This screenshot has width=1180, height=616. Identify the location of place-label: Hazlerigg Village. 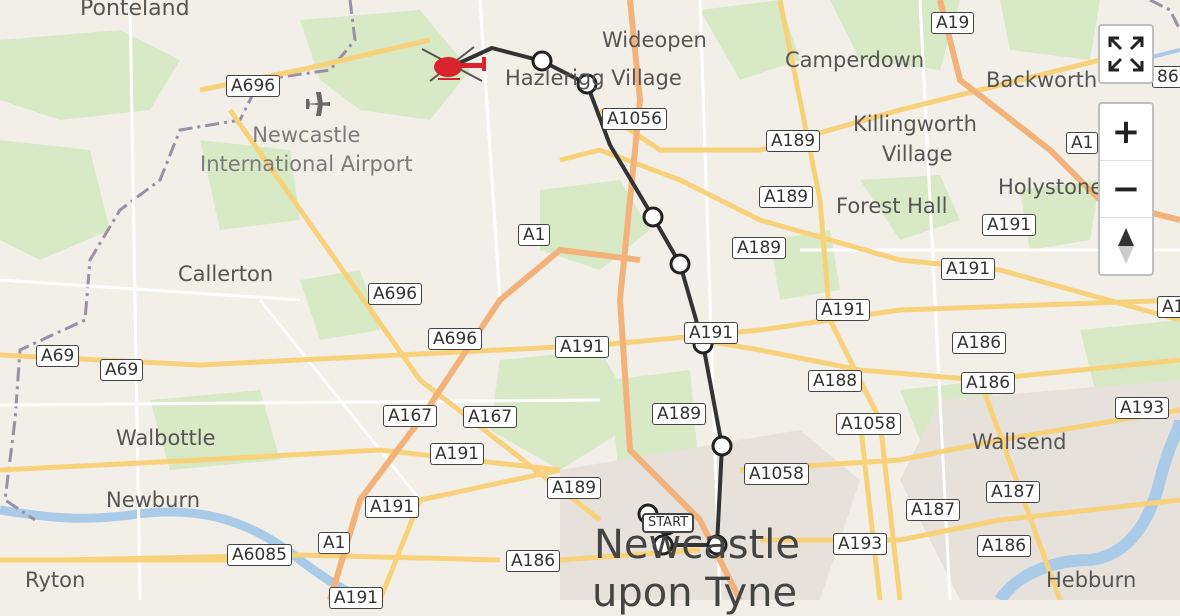
(593, 78).